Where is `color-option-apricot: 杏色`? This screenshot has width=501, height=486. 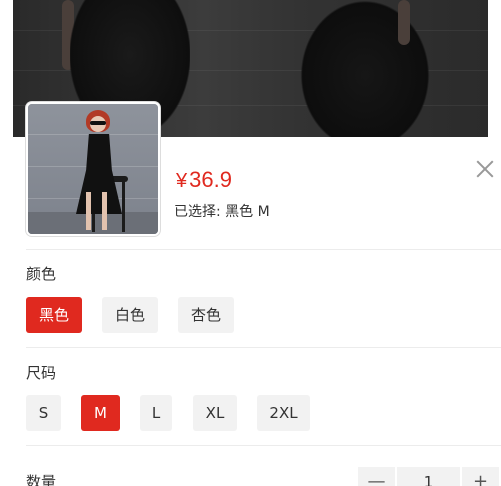 color-option-apricot: 杏色 is located at coordinates (206, 315).